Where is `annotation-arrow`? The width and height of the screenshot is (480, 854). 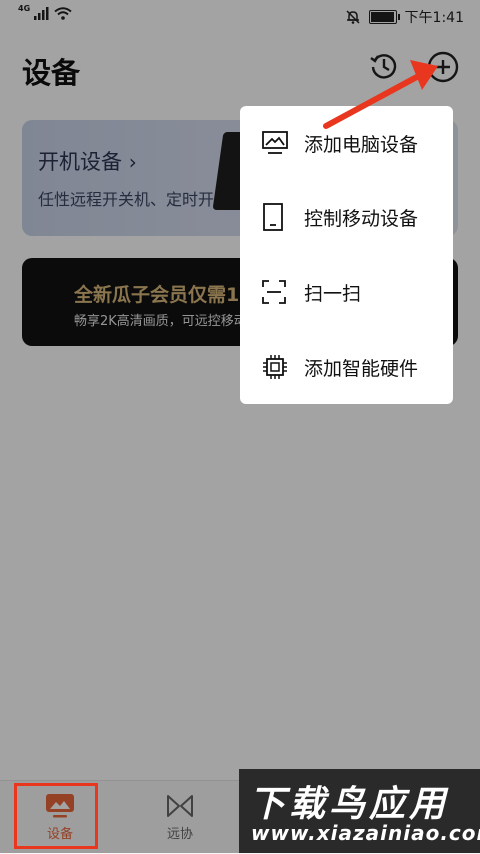
annotation-arrow is located at coordinates (380, 94).